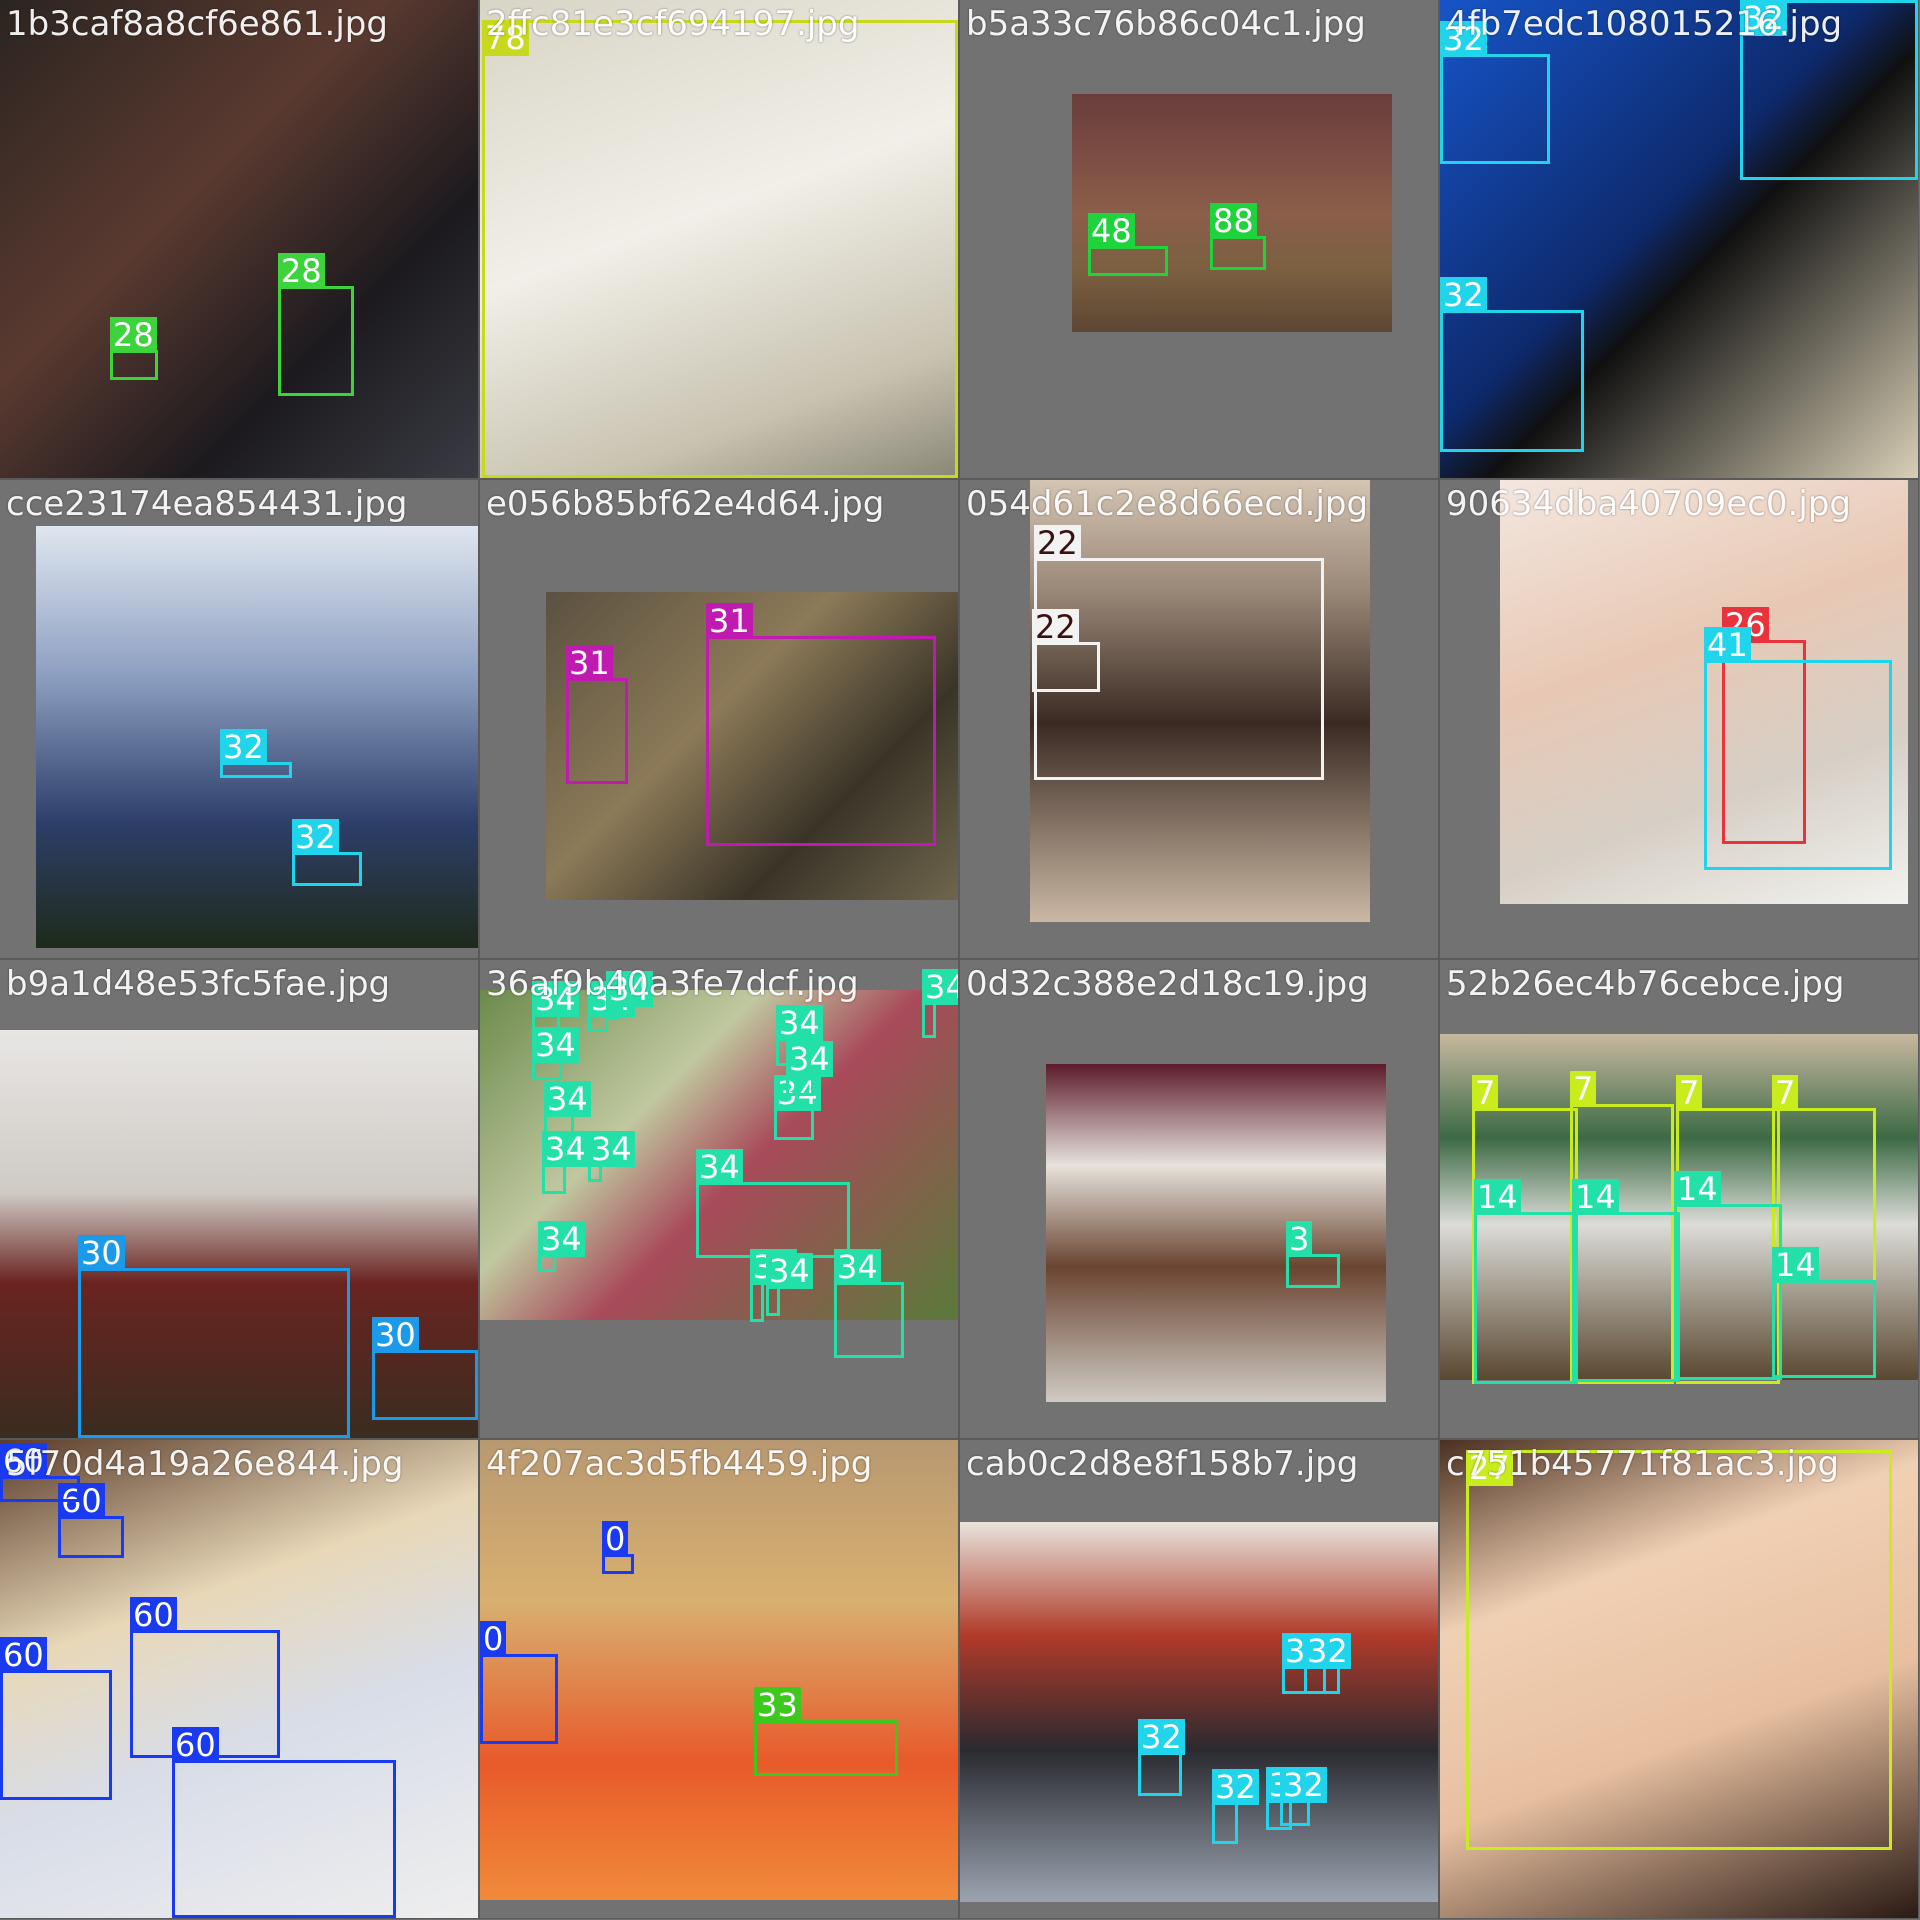 This screenshot has height=1920, width=1920. What do you see at coordinates (1233, 221) in the screenshot?
I see `class-label: 88` at bounding box center [1233, 221].